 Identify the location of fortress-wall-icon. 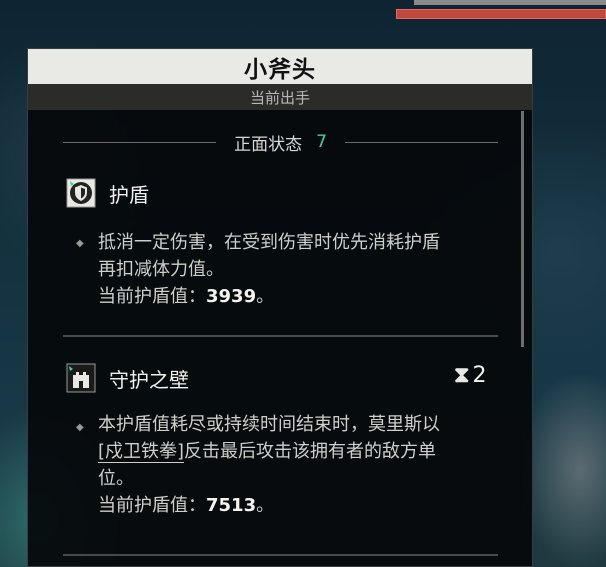
(81, 378).